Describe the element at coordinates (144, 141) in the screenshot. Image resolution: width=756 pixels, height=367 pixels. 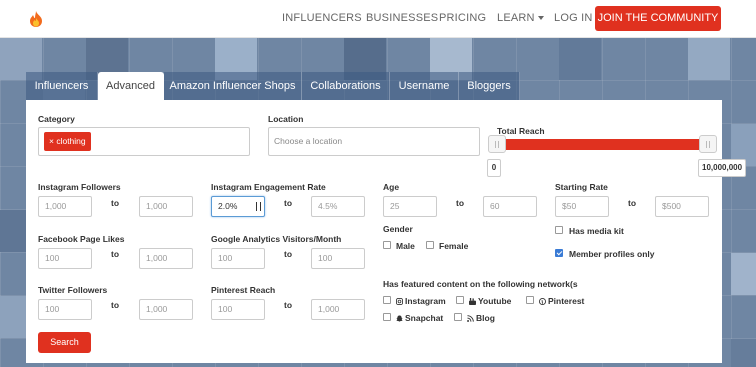
I see `category-input: × clothing` at that location.